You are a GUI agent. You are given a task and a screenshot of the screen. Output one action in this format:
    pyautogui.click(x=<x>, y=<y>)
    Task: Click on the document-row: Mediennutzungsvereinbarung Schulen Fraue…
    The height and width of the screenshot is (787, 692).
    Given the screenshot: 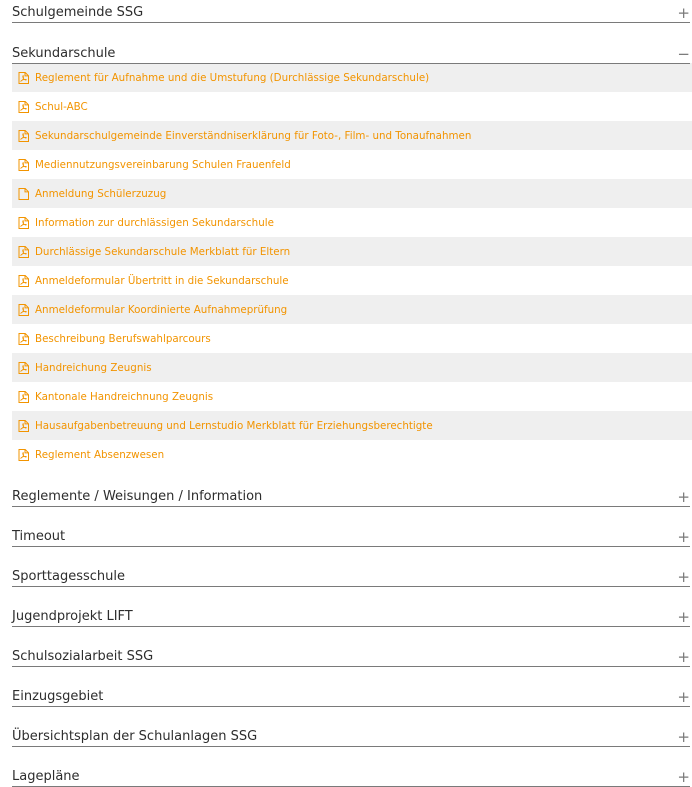 What is the action you would take?
    pyautogui.click(x=352, y=164)
    